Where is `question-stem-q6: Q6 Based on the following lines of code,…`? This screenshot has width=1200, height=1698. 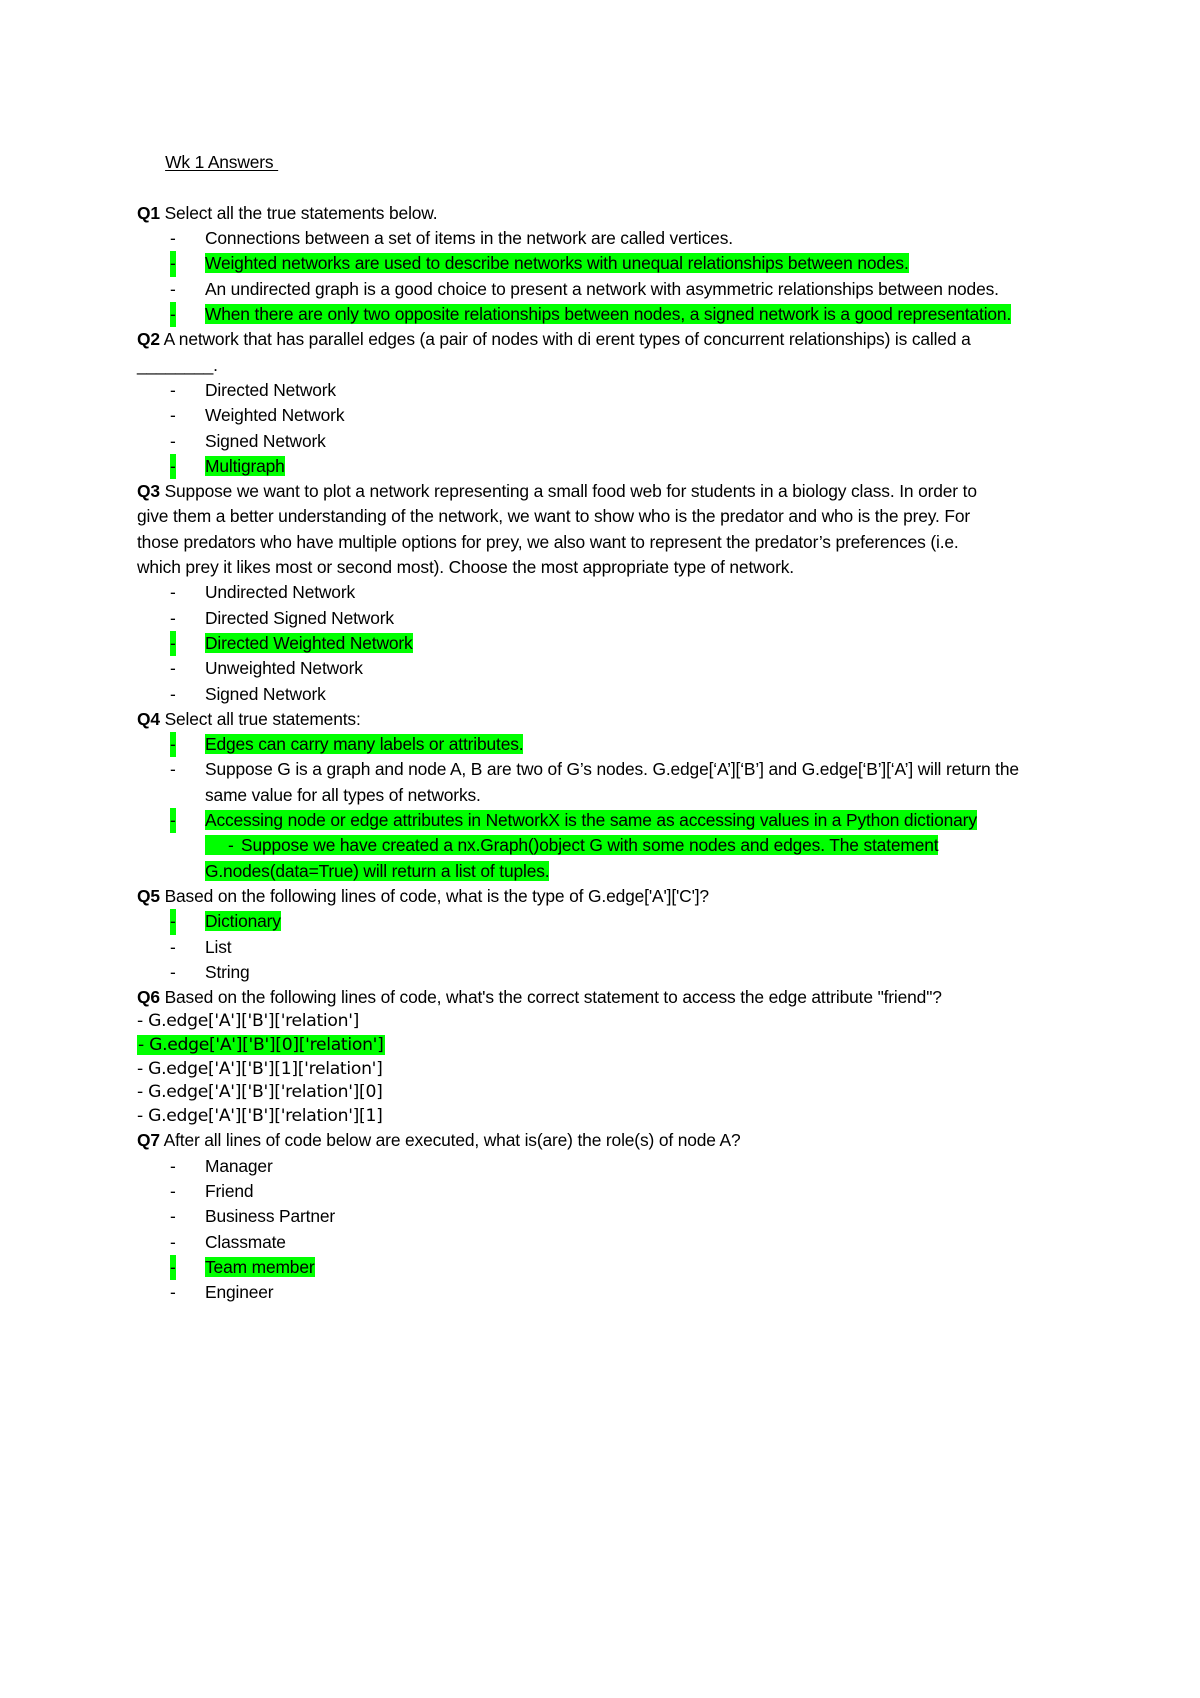
question-stem-q6: Q6 Based on the following lines of code,… is located at coordinates (559, 997).